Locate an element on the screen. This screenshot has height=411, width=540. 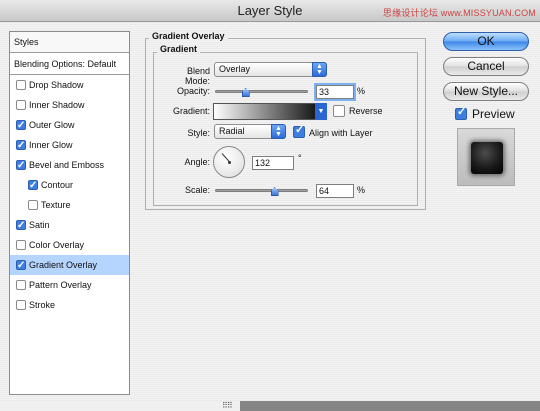
angle-dial is located at coordinates (229, 162).